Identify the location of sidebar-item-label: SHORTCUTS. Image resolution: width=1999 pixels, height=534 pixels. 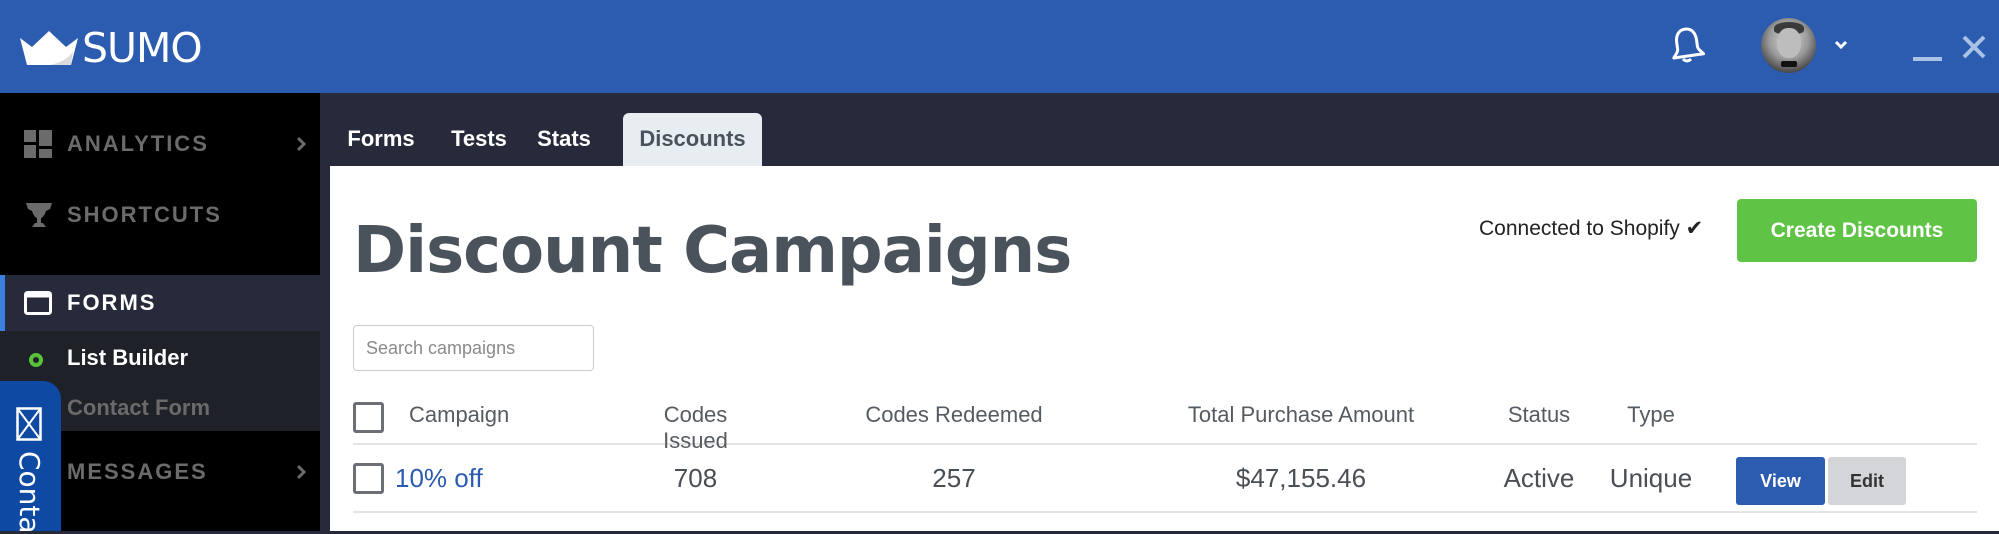
(144, 214).